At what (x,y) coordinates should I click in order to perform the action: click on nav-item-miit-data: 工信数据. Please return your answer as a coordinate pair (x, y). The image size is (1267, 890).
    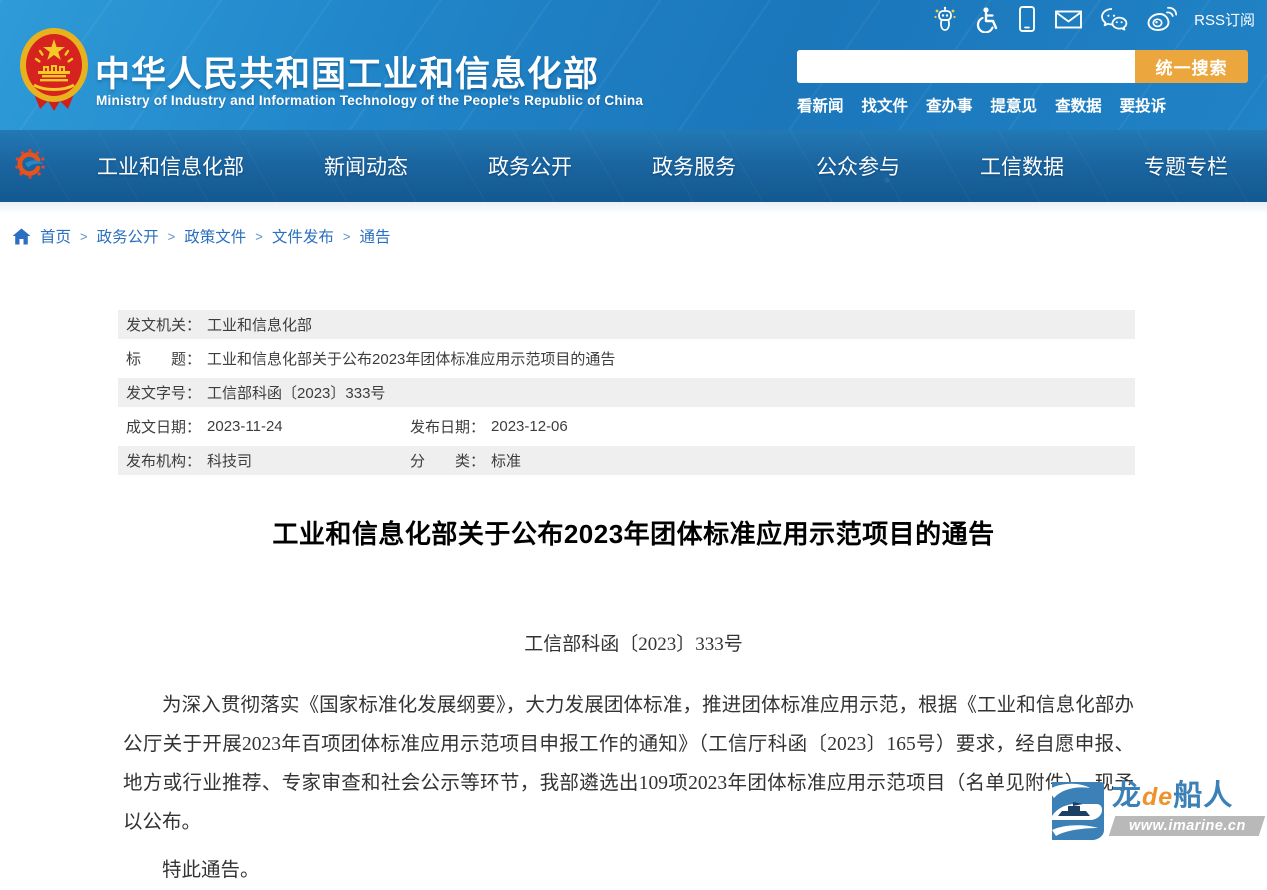
    Looking at the image, I should click on (1022, 166).